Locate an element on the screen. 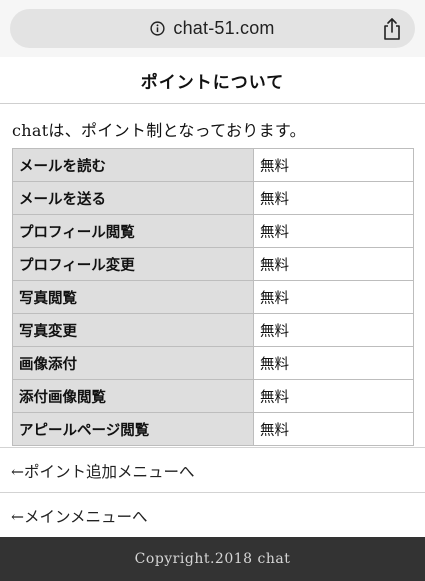 Image resolution: width=425 pixels, height=581 pixels. table-row: 画像添付 無料 is located at coordinates (213, 363).